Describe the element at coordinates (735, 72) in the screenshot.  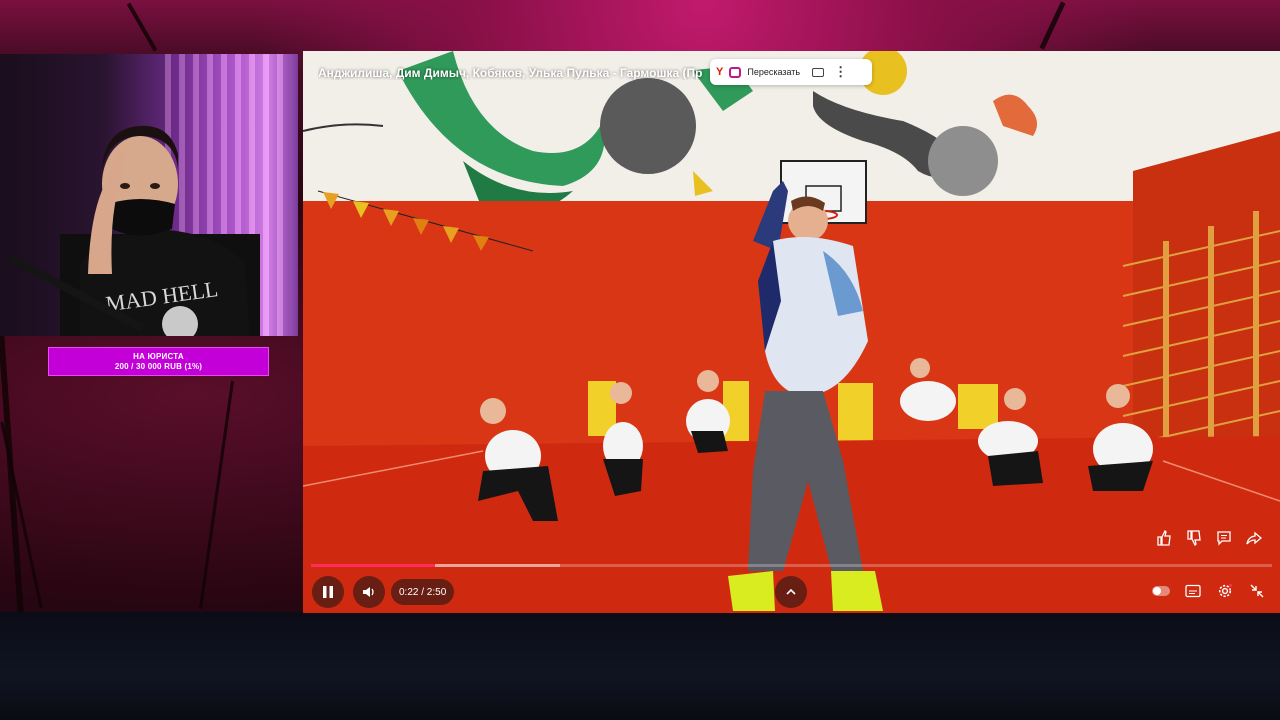
I see `retell-icon` at that location.